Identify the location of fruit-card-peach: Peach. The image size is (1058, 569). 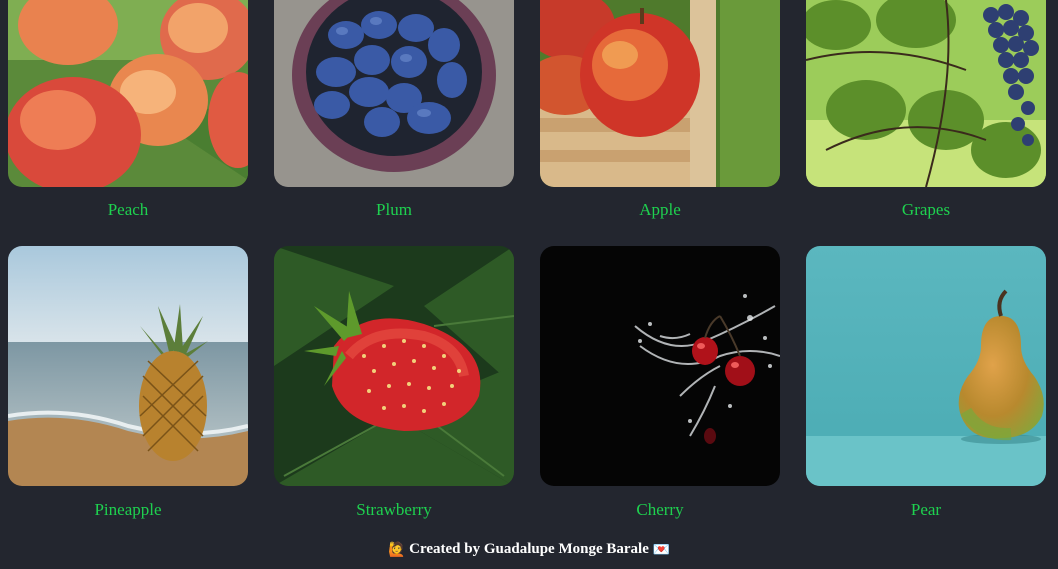
(128, 123).